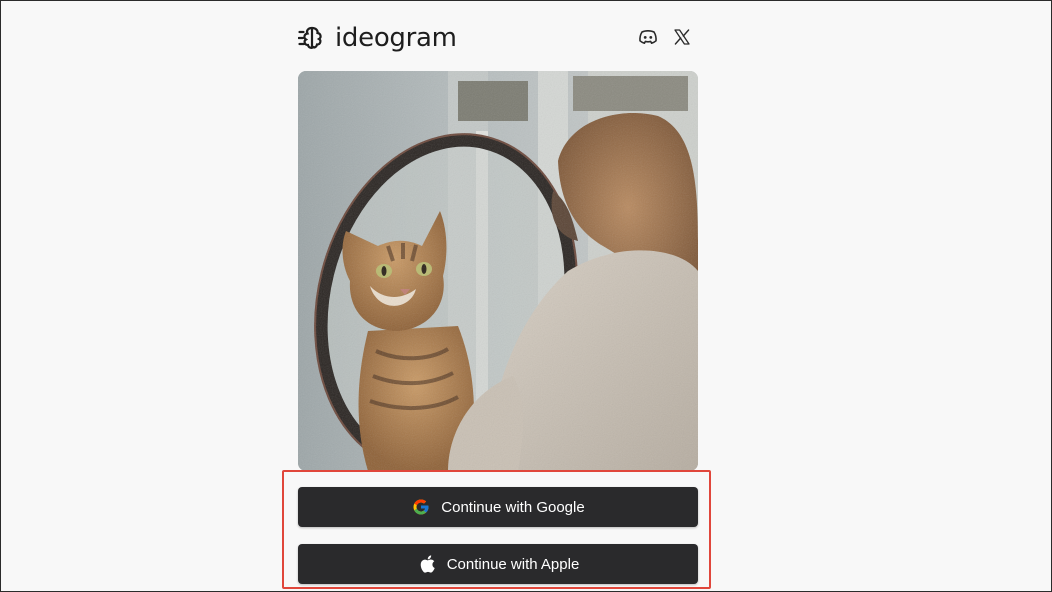 The height and width of the screenshot is (592, 1052). What do you see at coordinates (498, 39) in the screenshot?
I see `header: ideogram` at bounding box center [498, 39].